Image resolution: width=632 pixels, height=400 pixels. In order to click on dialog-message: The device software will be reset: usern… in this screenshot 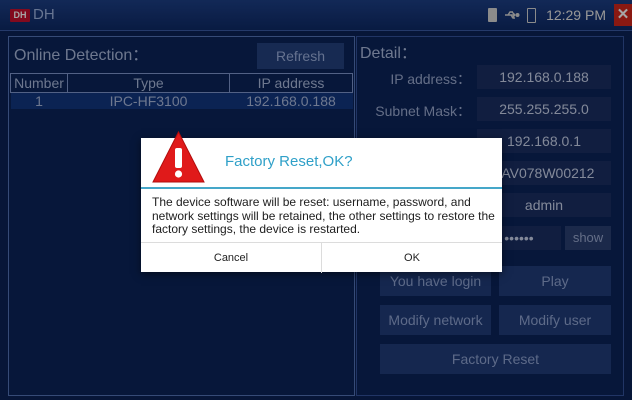, I will do `click(323, 215)`.